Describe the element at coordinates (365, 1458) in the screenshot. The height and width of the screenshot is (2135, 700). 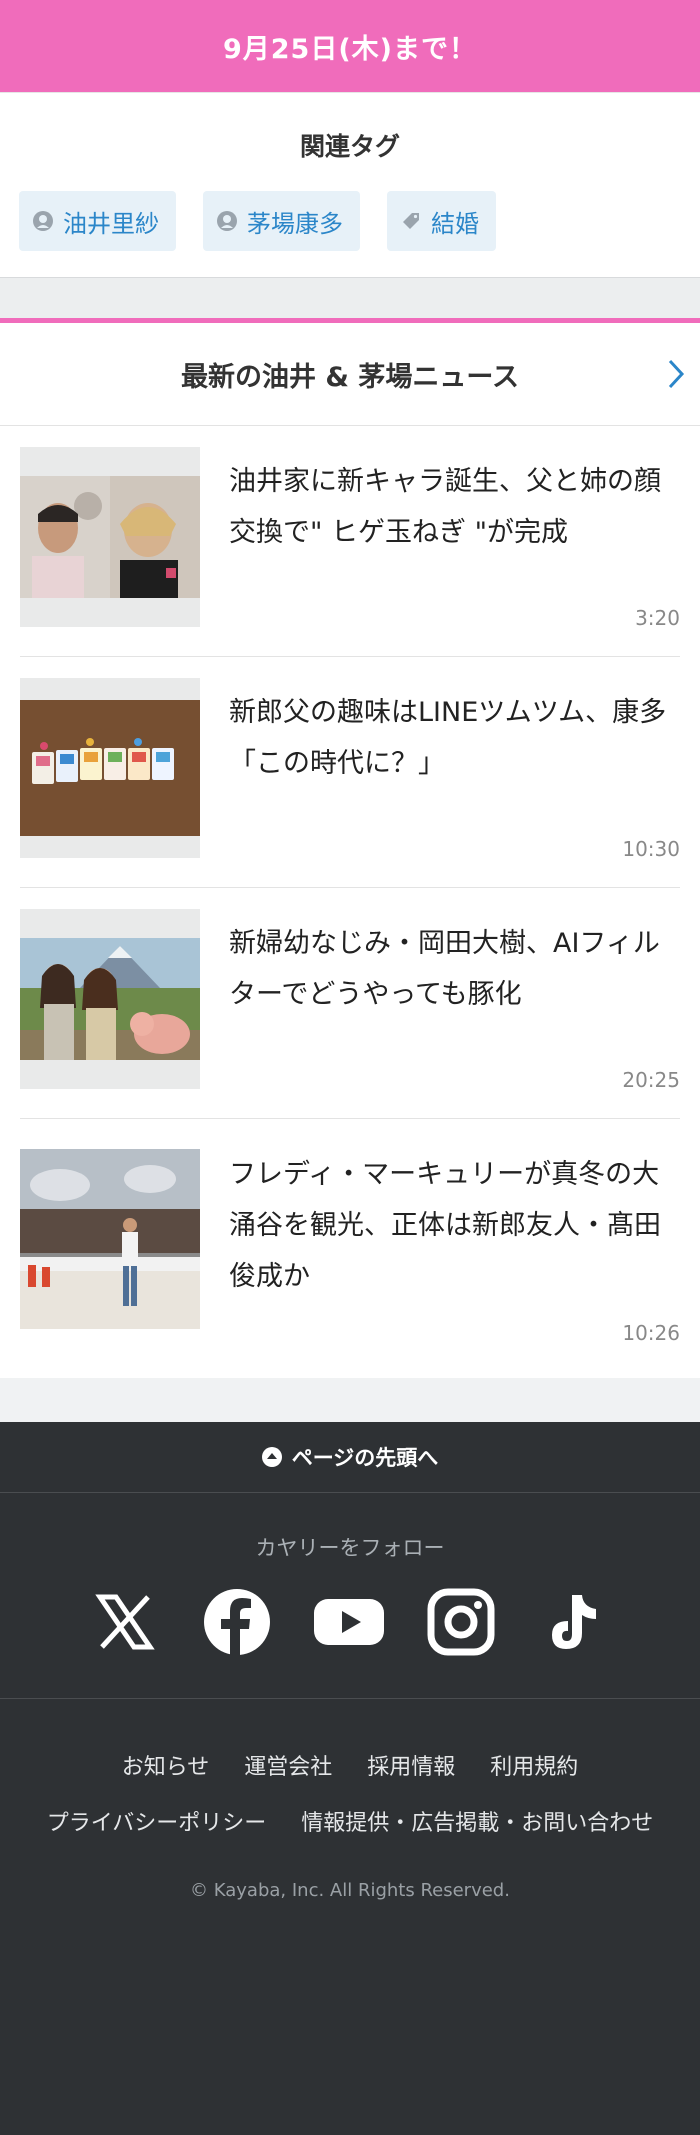
I see `back-to-top-label: ページの先頭へ` at that location.